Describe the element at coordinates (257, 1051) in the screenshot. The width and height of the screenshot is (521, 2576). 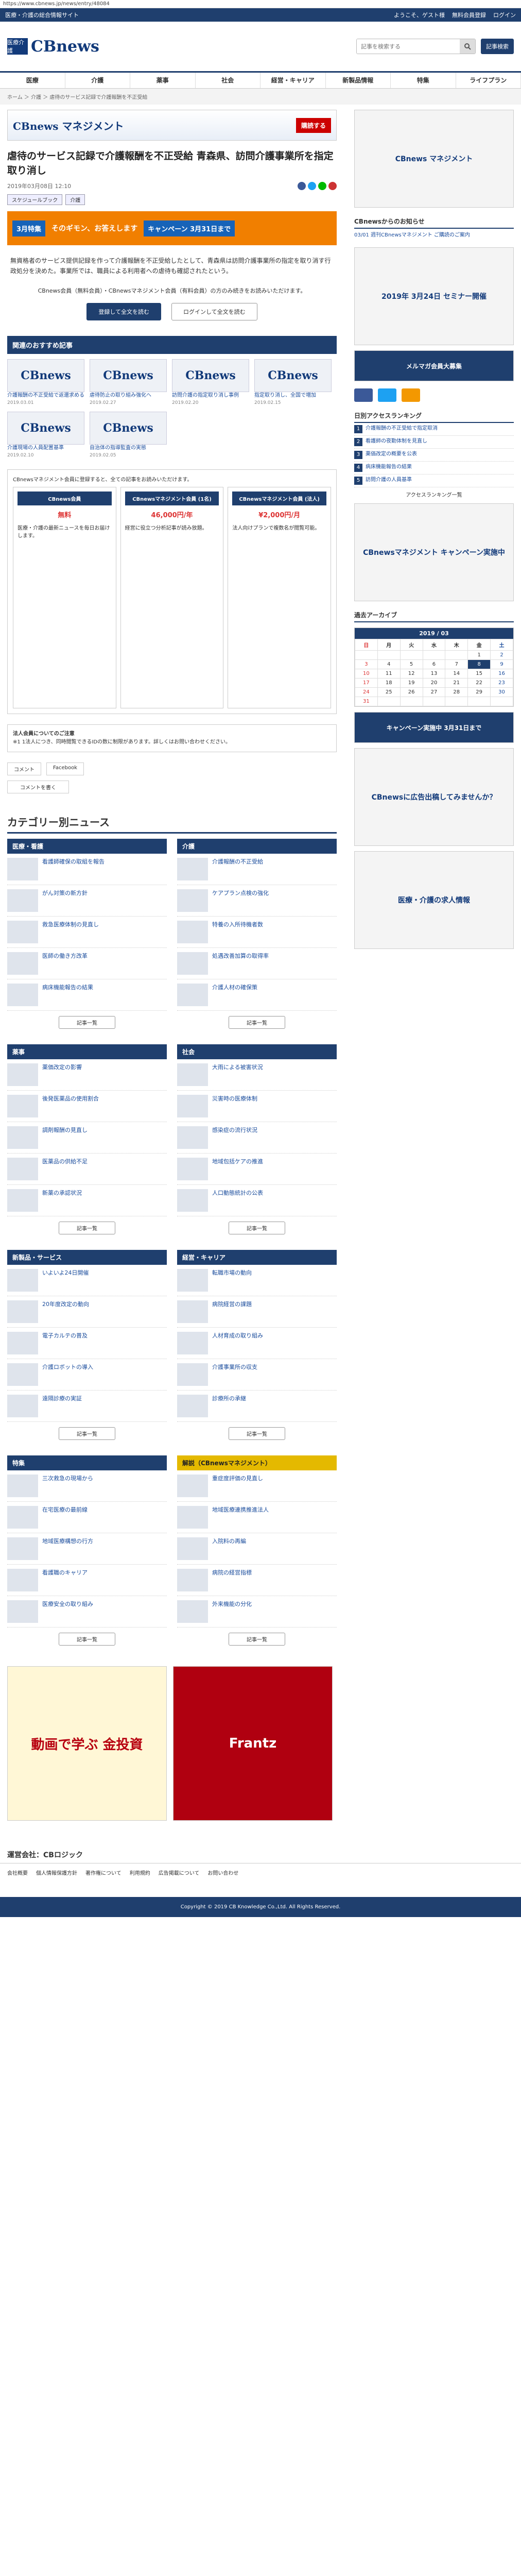
I see `category-title: 社会` at that location.